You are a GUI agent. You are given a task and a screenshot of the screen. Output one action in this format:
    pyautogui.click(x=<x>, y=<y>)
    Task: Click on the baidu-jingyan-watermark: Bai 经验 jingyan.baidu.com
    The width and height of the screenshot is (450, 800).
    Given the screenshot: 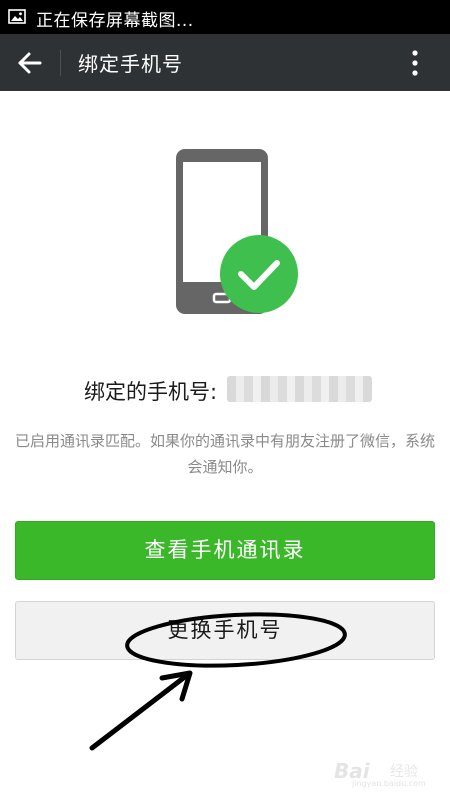 What is the action you would take?
    pyautogui.click(x=390, y=768)
    